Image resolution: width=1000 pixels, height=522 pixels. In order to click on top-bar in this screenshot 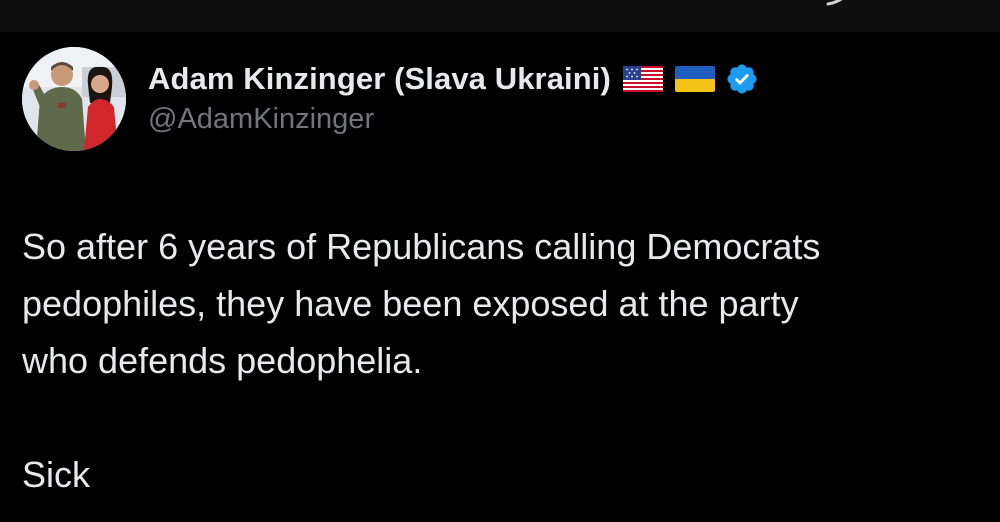, I will do `click(500, 16)`.